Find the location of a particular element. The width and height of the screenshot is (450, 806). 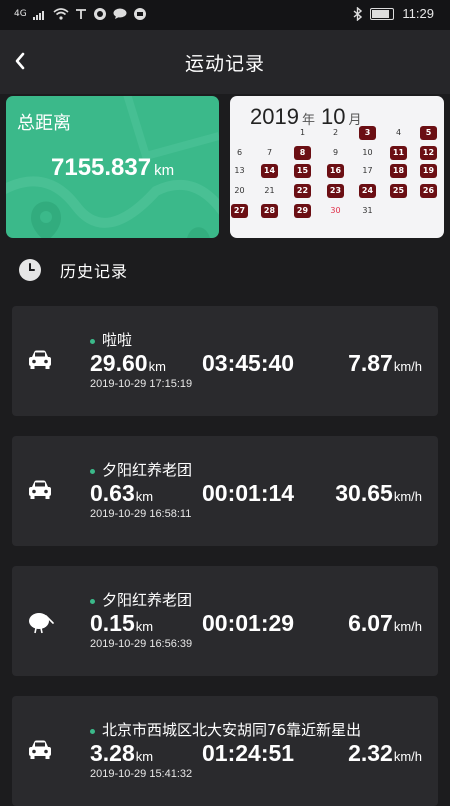

status-icons-left: 4G is located at coordinates (80, 14).